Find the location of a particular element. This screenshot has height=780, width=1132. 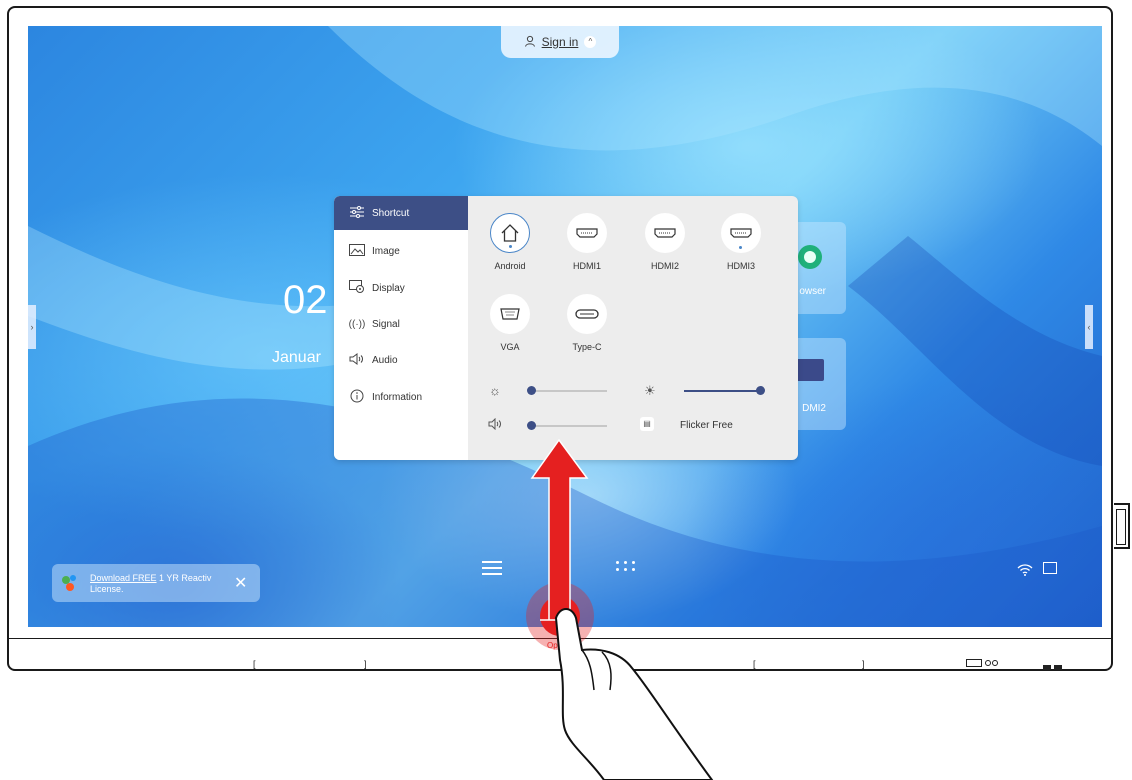

clock-time: 02 is located at coordinates (305, 300).